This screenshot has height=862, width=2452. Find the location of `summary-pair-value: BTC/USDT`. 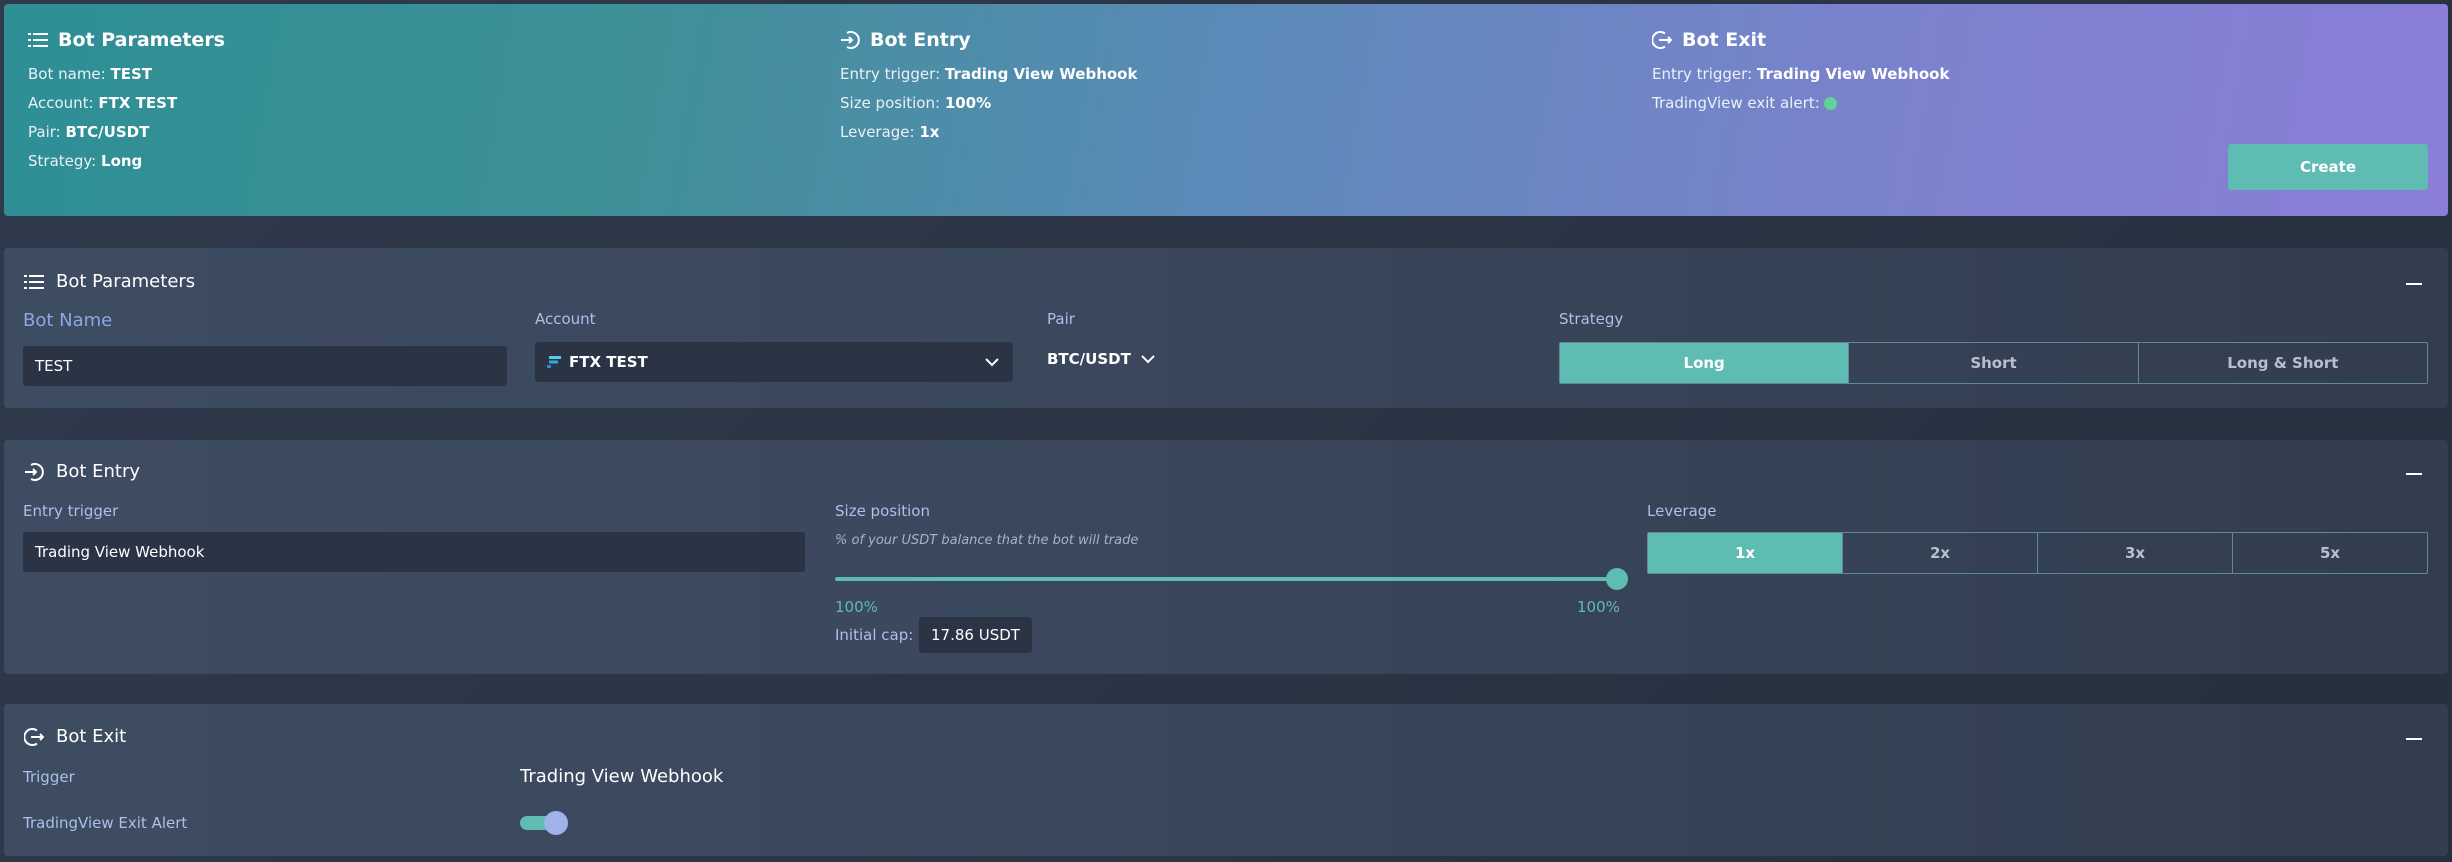

summary-pair-value: BTC/USDT is located at coordinates (107, 132).